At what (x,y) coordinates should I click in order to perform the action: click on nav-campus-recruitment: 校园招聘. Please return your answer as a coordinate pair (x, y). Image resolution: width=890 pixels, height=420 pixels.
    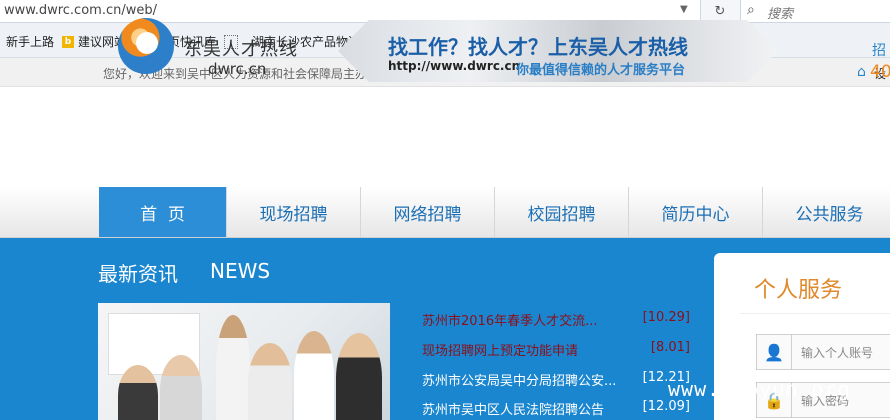
    Looking at the image, I should click on (562, 212).